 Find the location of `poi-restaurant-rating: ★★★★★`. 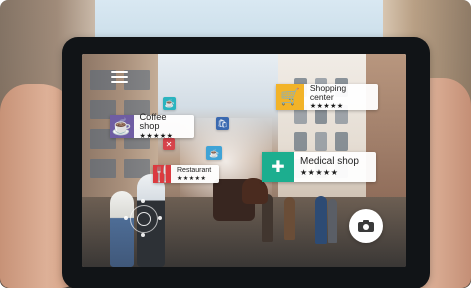

poi-restaurant-rating: ★★★★★ is located at coordinates (192, 178).